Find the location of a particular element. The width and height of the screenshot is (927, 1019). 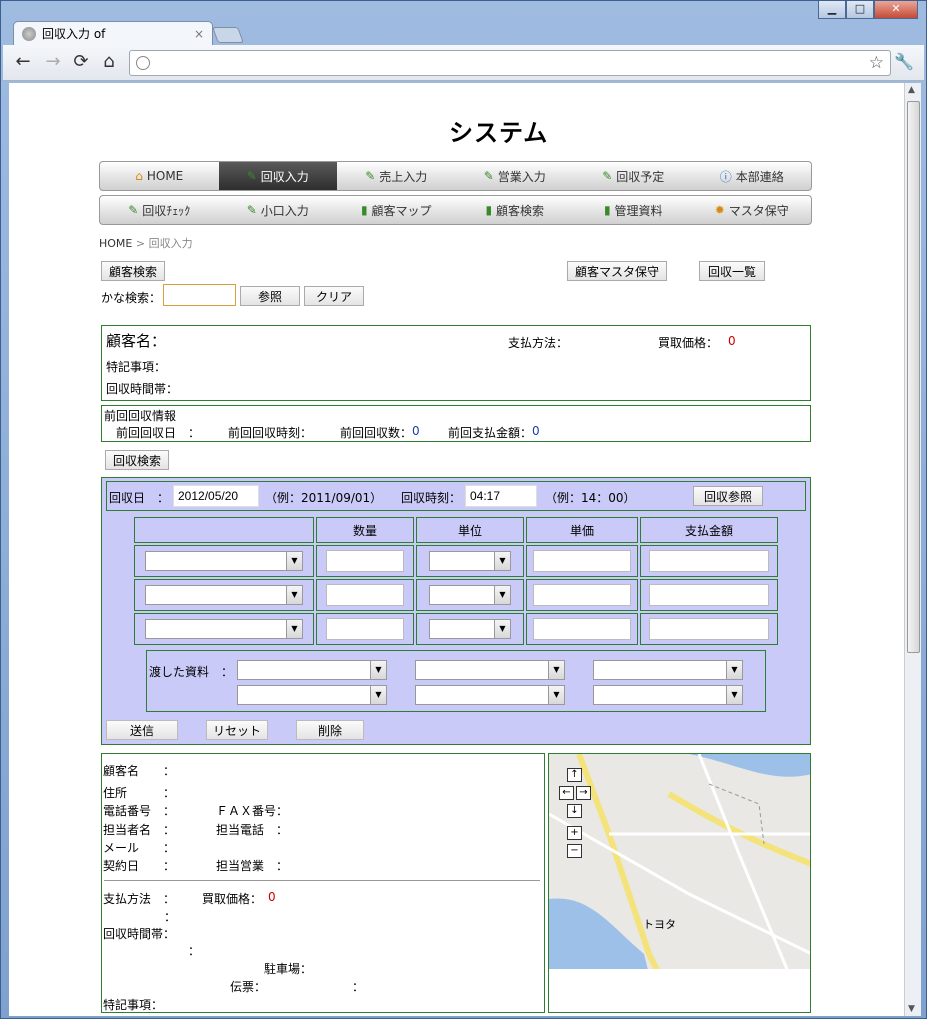

unit-price-cell is located at coordinates (582, 595).